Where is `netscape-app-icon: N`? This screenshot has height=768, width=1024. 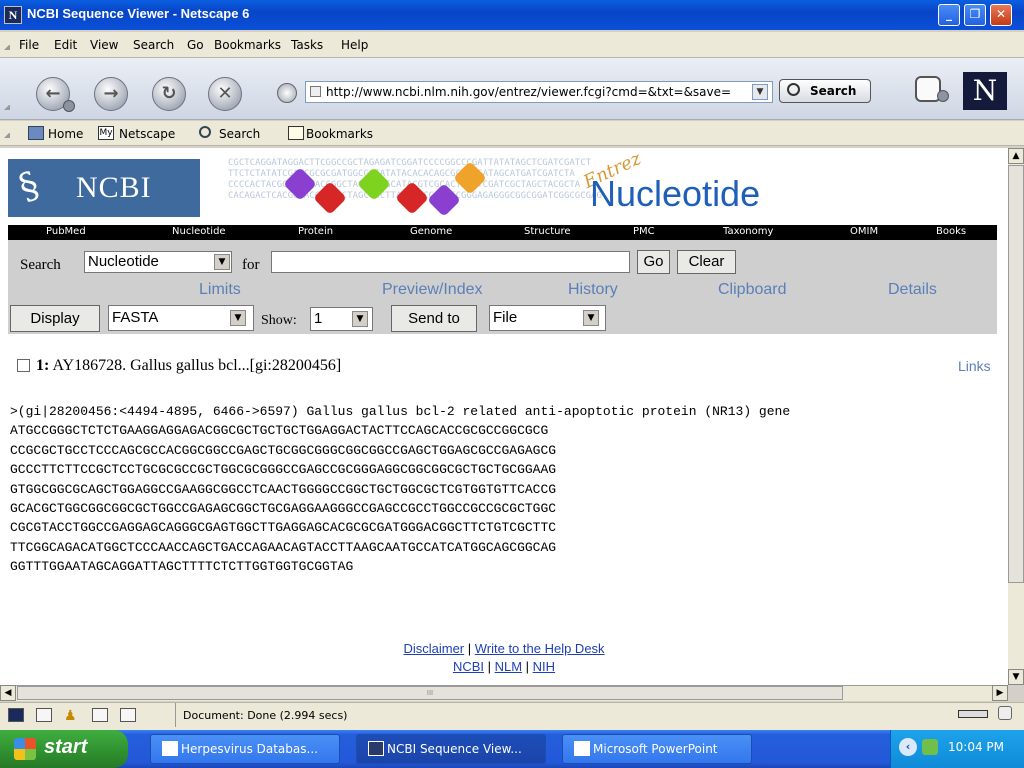 netscape-app-icon: N is located at coordinates (13, 15).